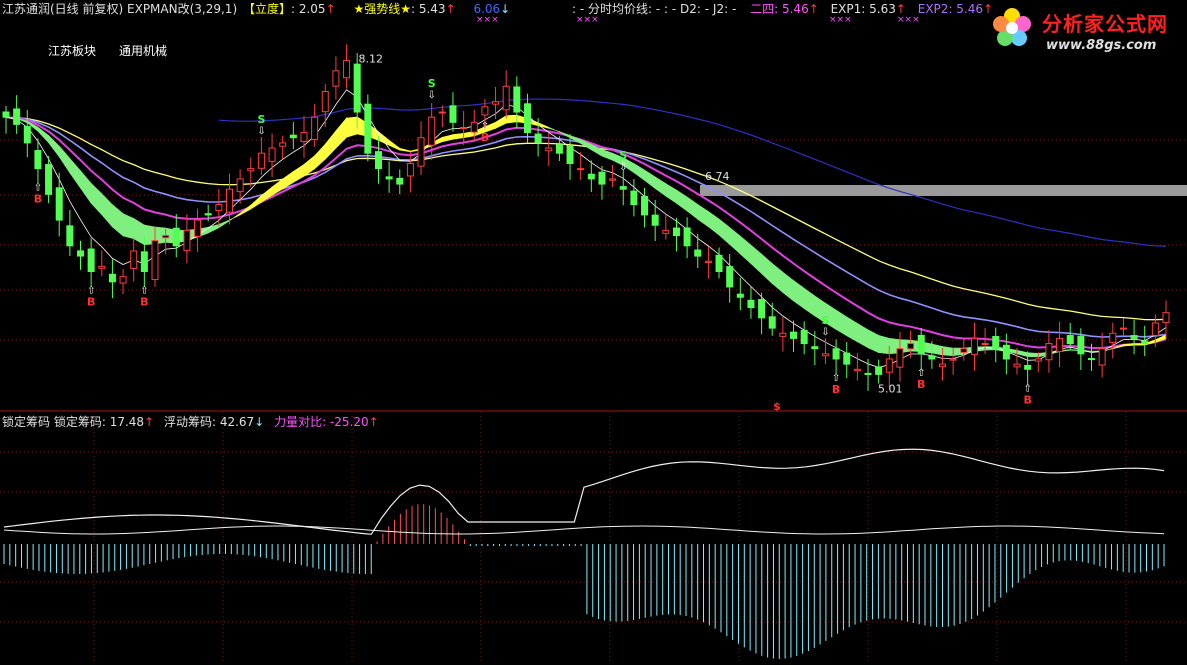  What do you see at coordinates (345, 422) in the screenshot?
I see `ratio-value: : -25.20` at bounding box center [345, 422].